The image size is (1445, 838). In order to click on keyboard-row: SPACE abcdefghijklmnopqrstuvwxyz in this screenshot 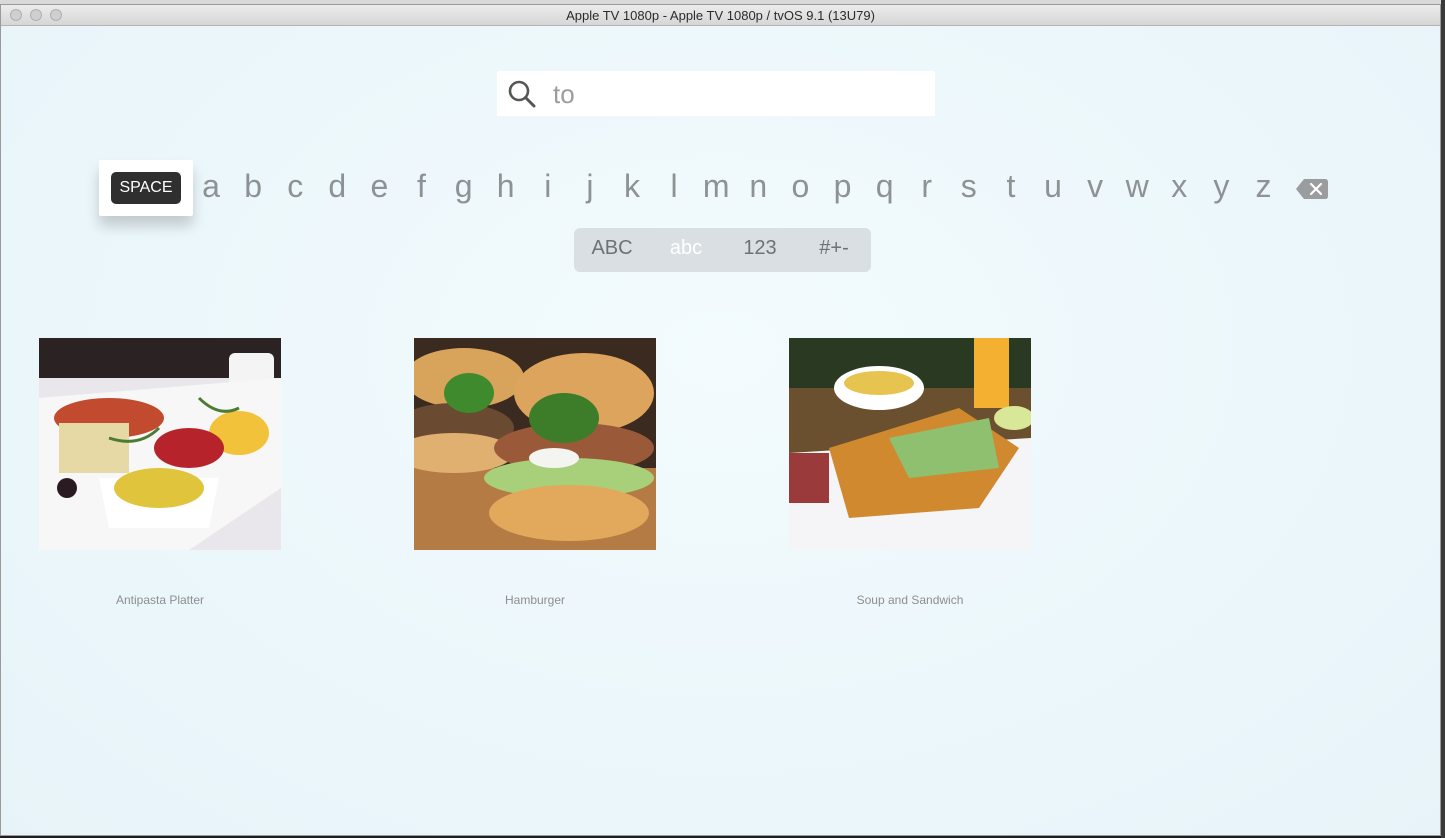, I will do `click(720, 190)`.